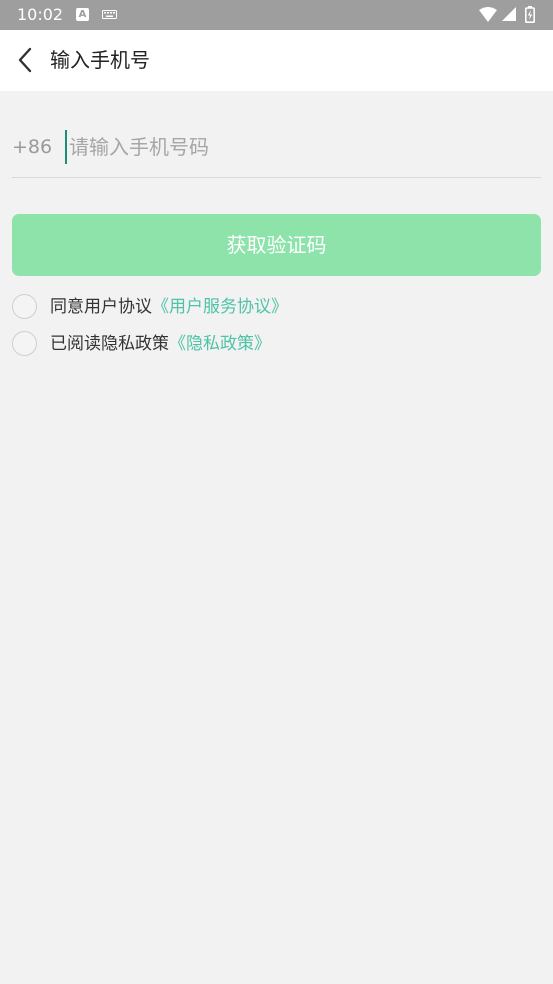 This screenshot has height=984, width=553. Describe the element at coordinates (220, 307) in the screenshot. I see `terms-link: 《用户服务协议》` at that location.